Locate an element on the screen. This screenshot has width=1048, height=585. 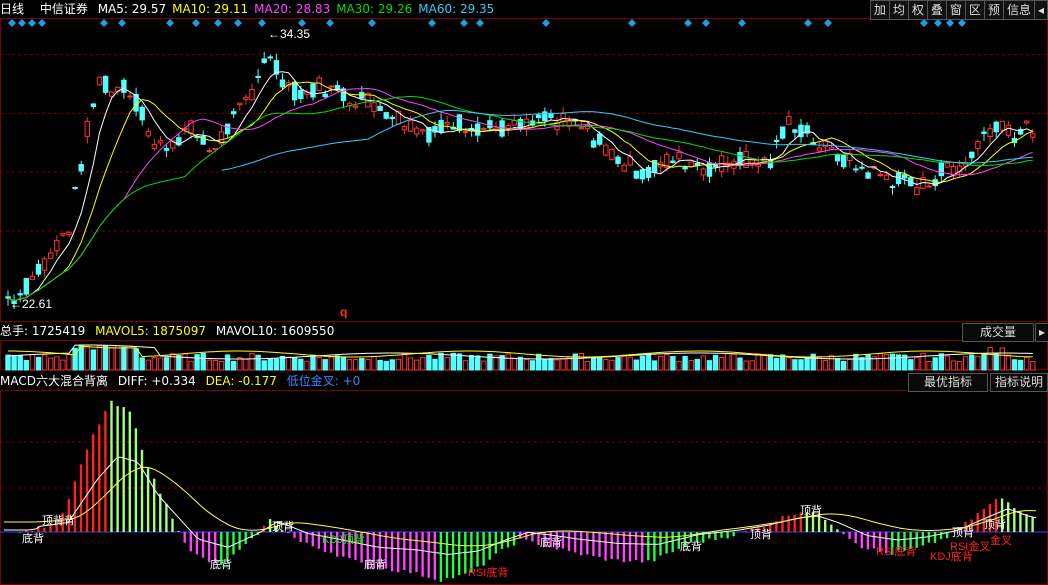
divergence-label: 顶背 is located at coordinates (283, 526).